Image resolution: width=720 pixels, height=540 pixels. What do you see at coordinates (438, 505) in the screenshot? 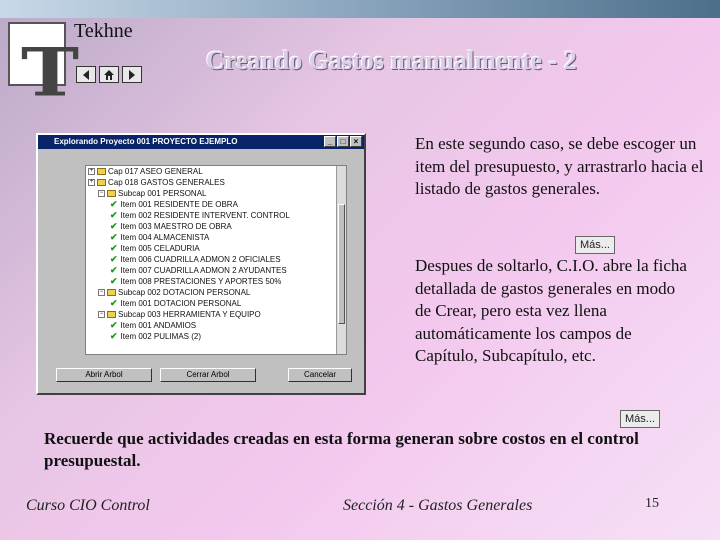
I see `footer-section: Sección 4 - Gastos Generales` at bounding box center [438, 505].